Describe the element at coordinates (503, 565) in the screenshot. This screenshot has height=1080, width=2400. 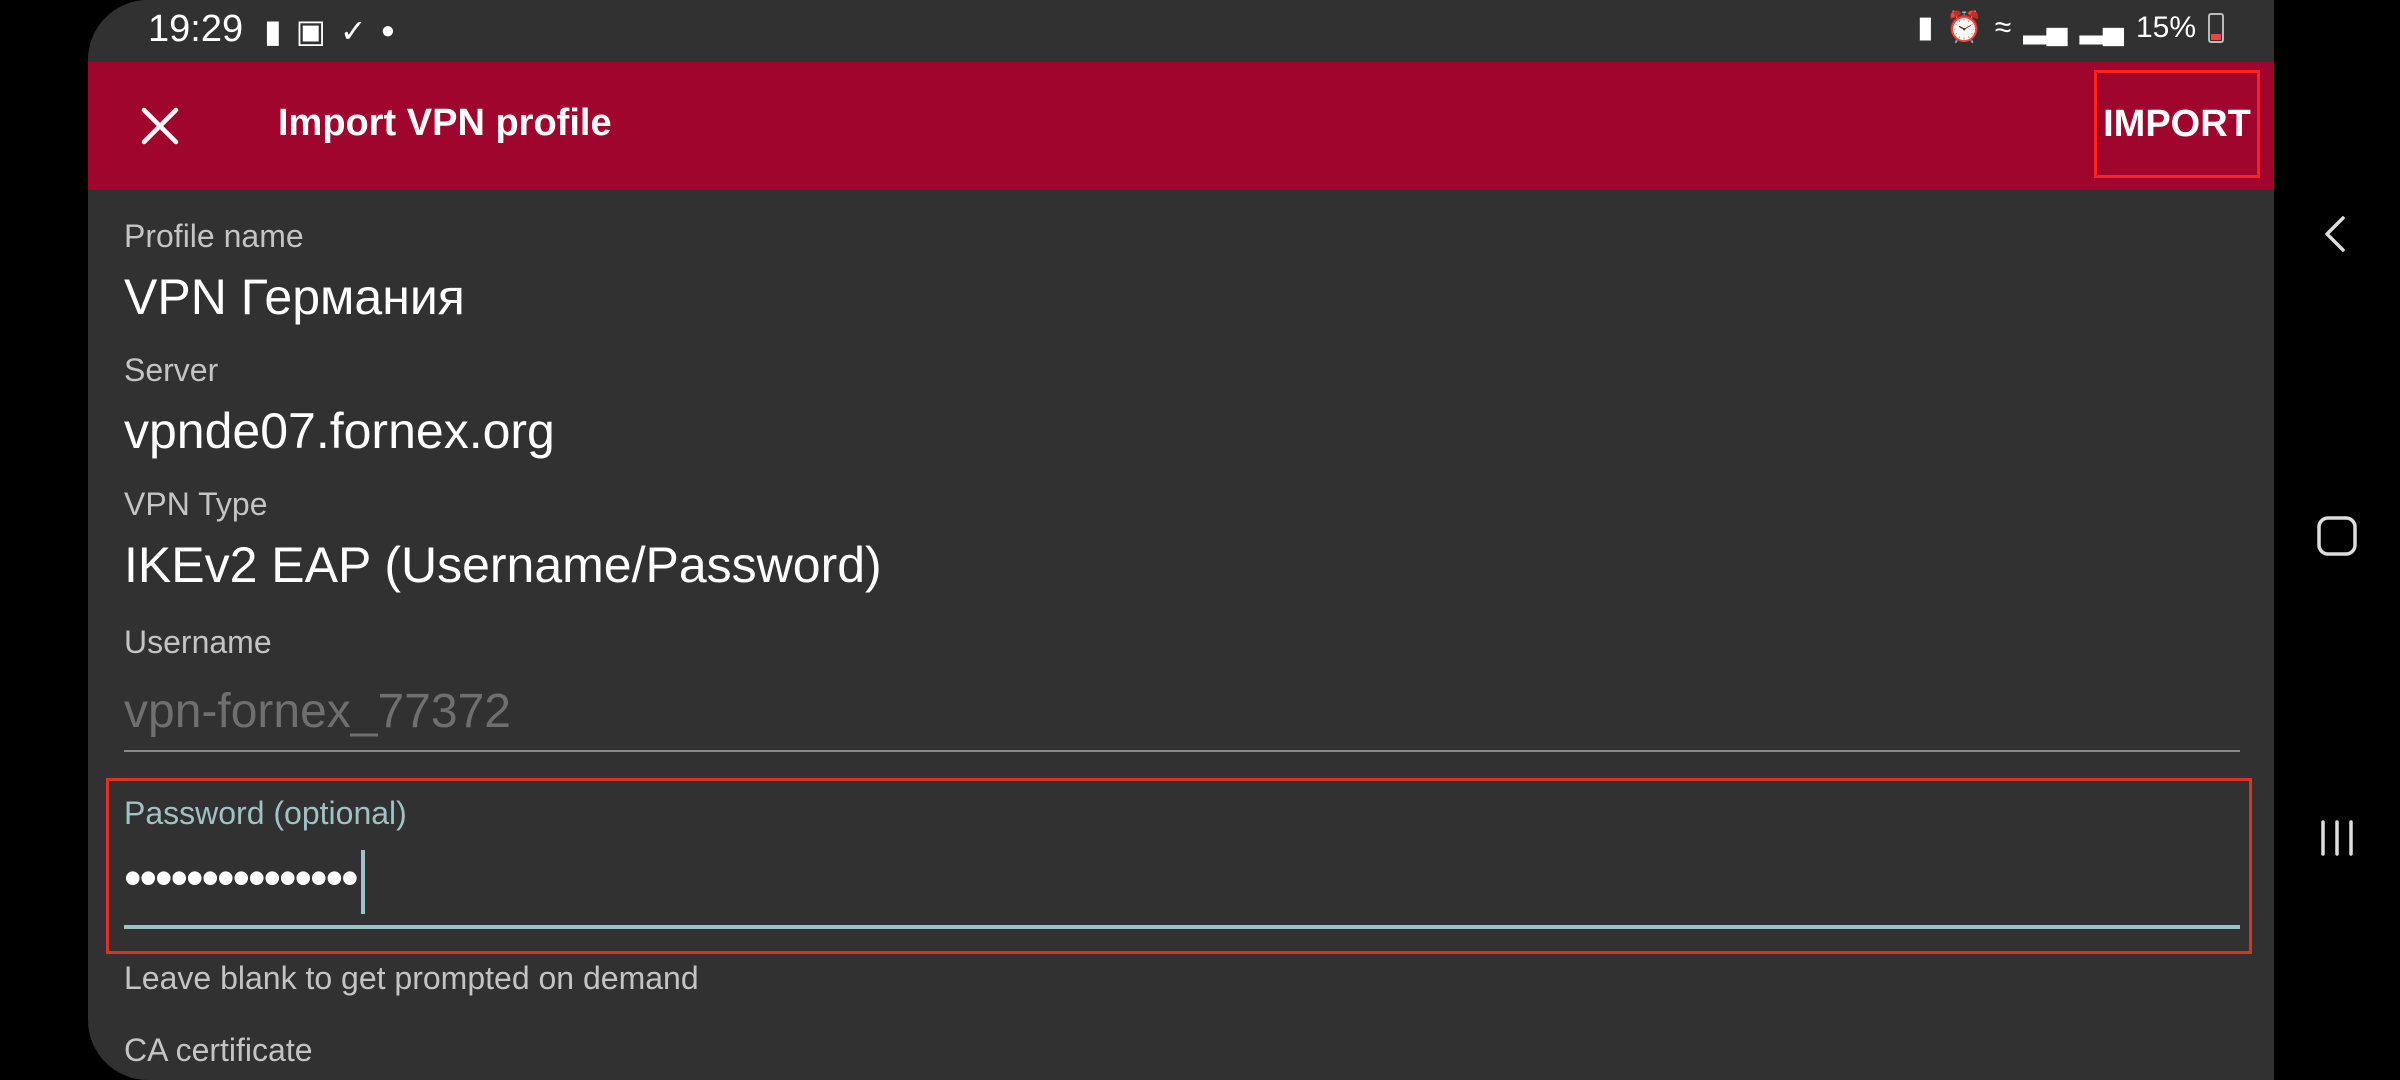
I see `vpn-type-value: IKEv2 EAP (Username/Password)` at that location.